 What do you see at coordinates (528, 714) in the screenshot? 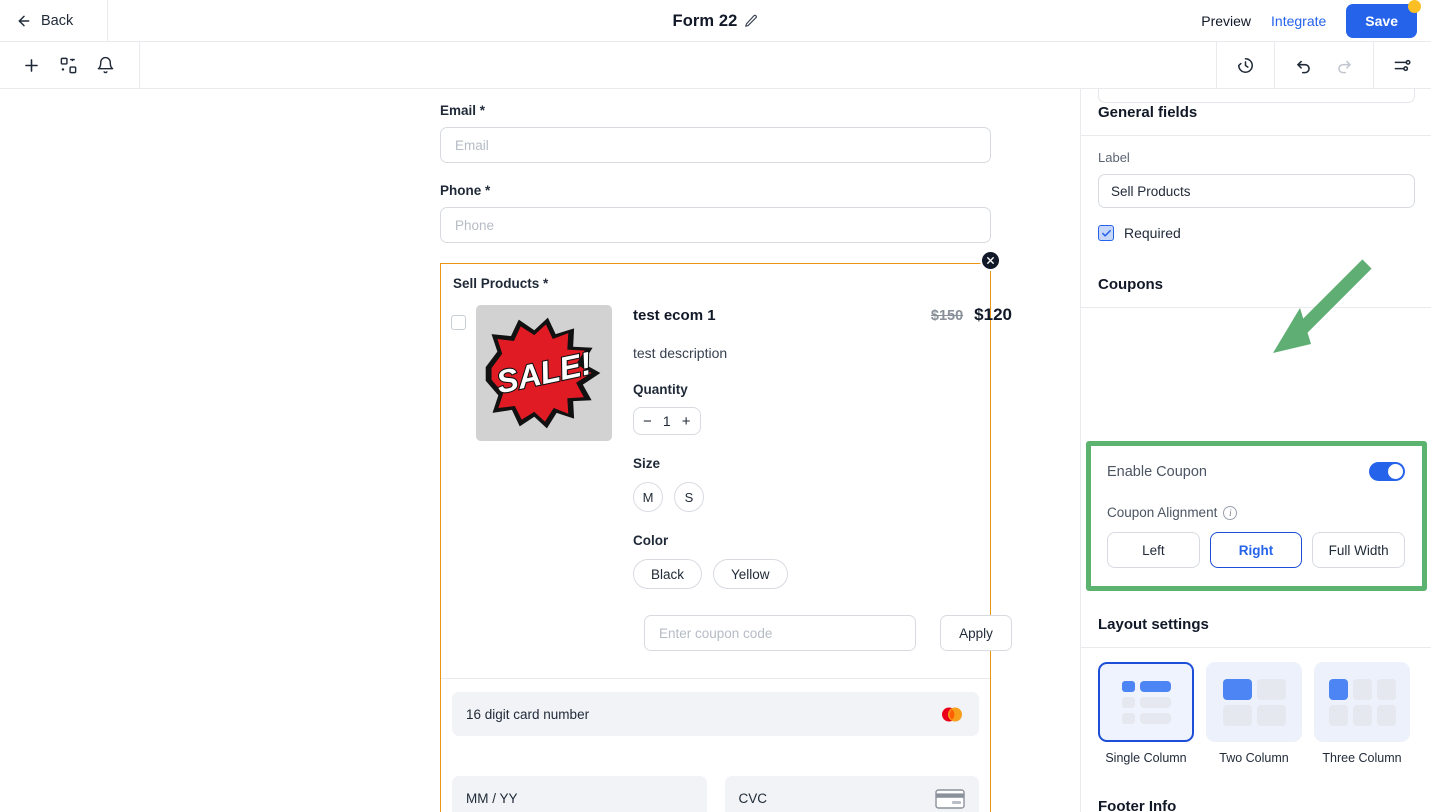
I see `card-number-placeholder: 16 digit card number` at bounding box center [528, 714].